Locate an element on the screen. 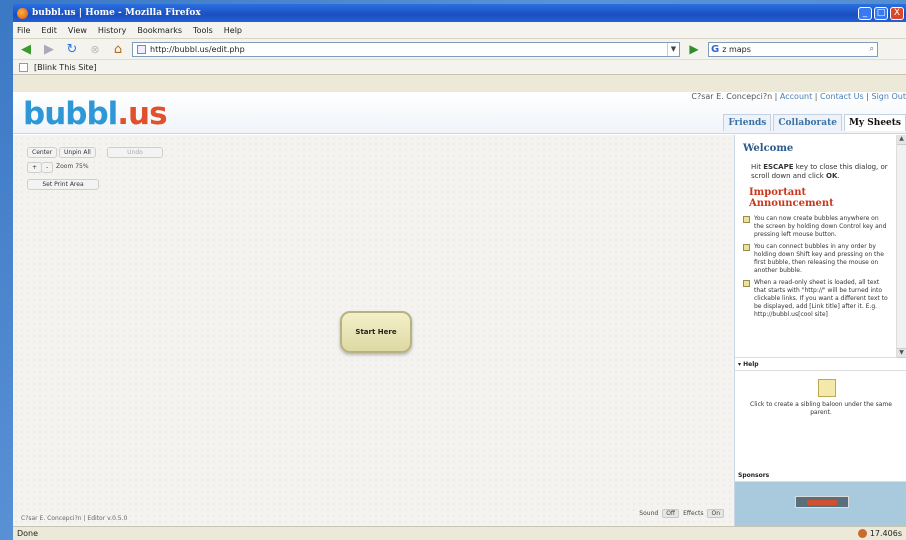 Image resolution: width=906 pixels, height=540 pixels. page-icon is located at coordinates (141, 49).